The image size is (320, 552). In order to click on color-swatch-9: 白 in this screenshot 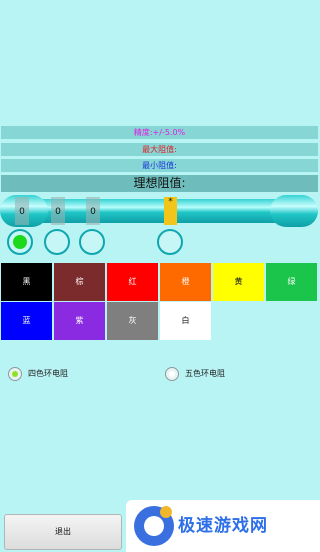, I will do `click(185, 321)`.